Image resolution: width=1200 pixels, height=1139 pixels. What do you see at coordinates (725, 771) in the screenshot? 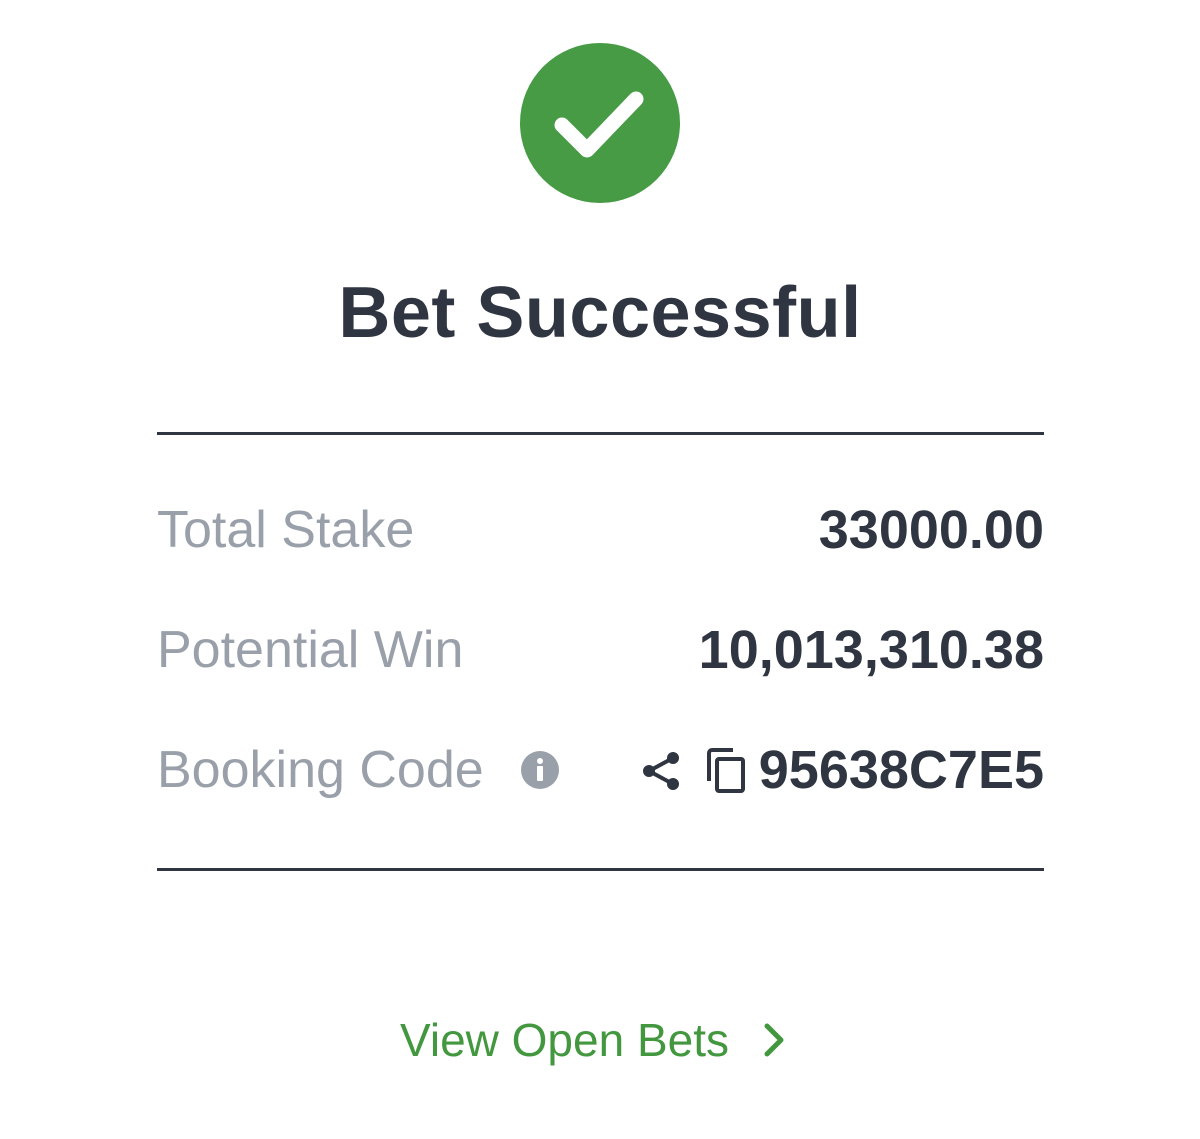
I see `copy-icon` at bounding box center [725, 771].